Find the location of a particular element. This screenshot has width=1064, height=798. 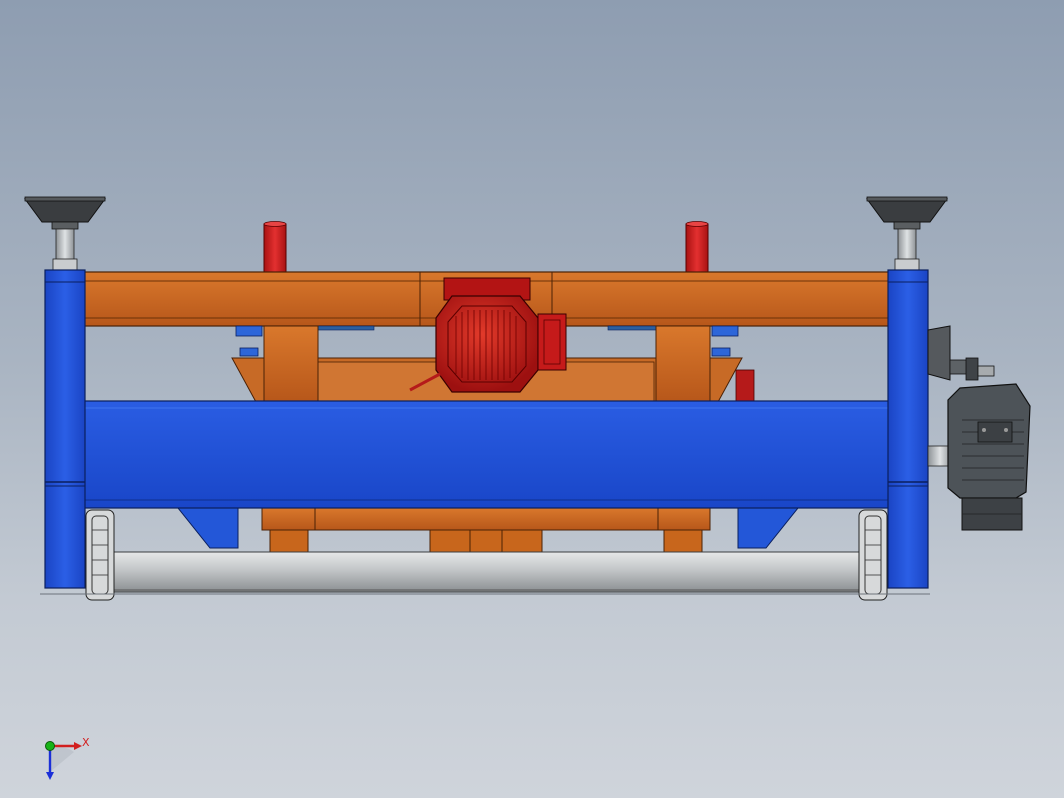

frame-column-right is located at coordinates (908, 429).